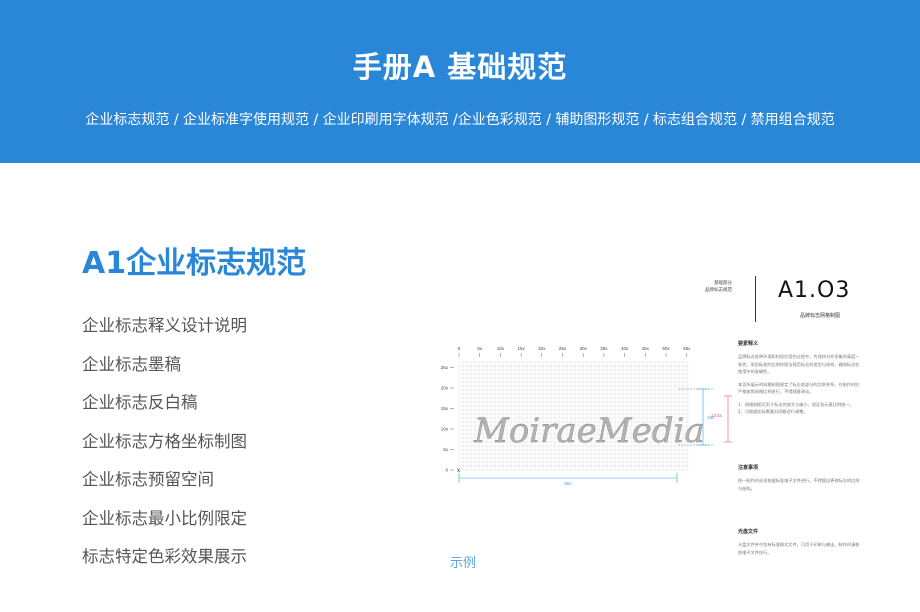  What do you see at coordinates (501, 348) in the screenshot?
I see `x-tick-label: 10x` at bounding box center [501, 348].